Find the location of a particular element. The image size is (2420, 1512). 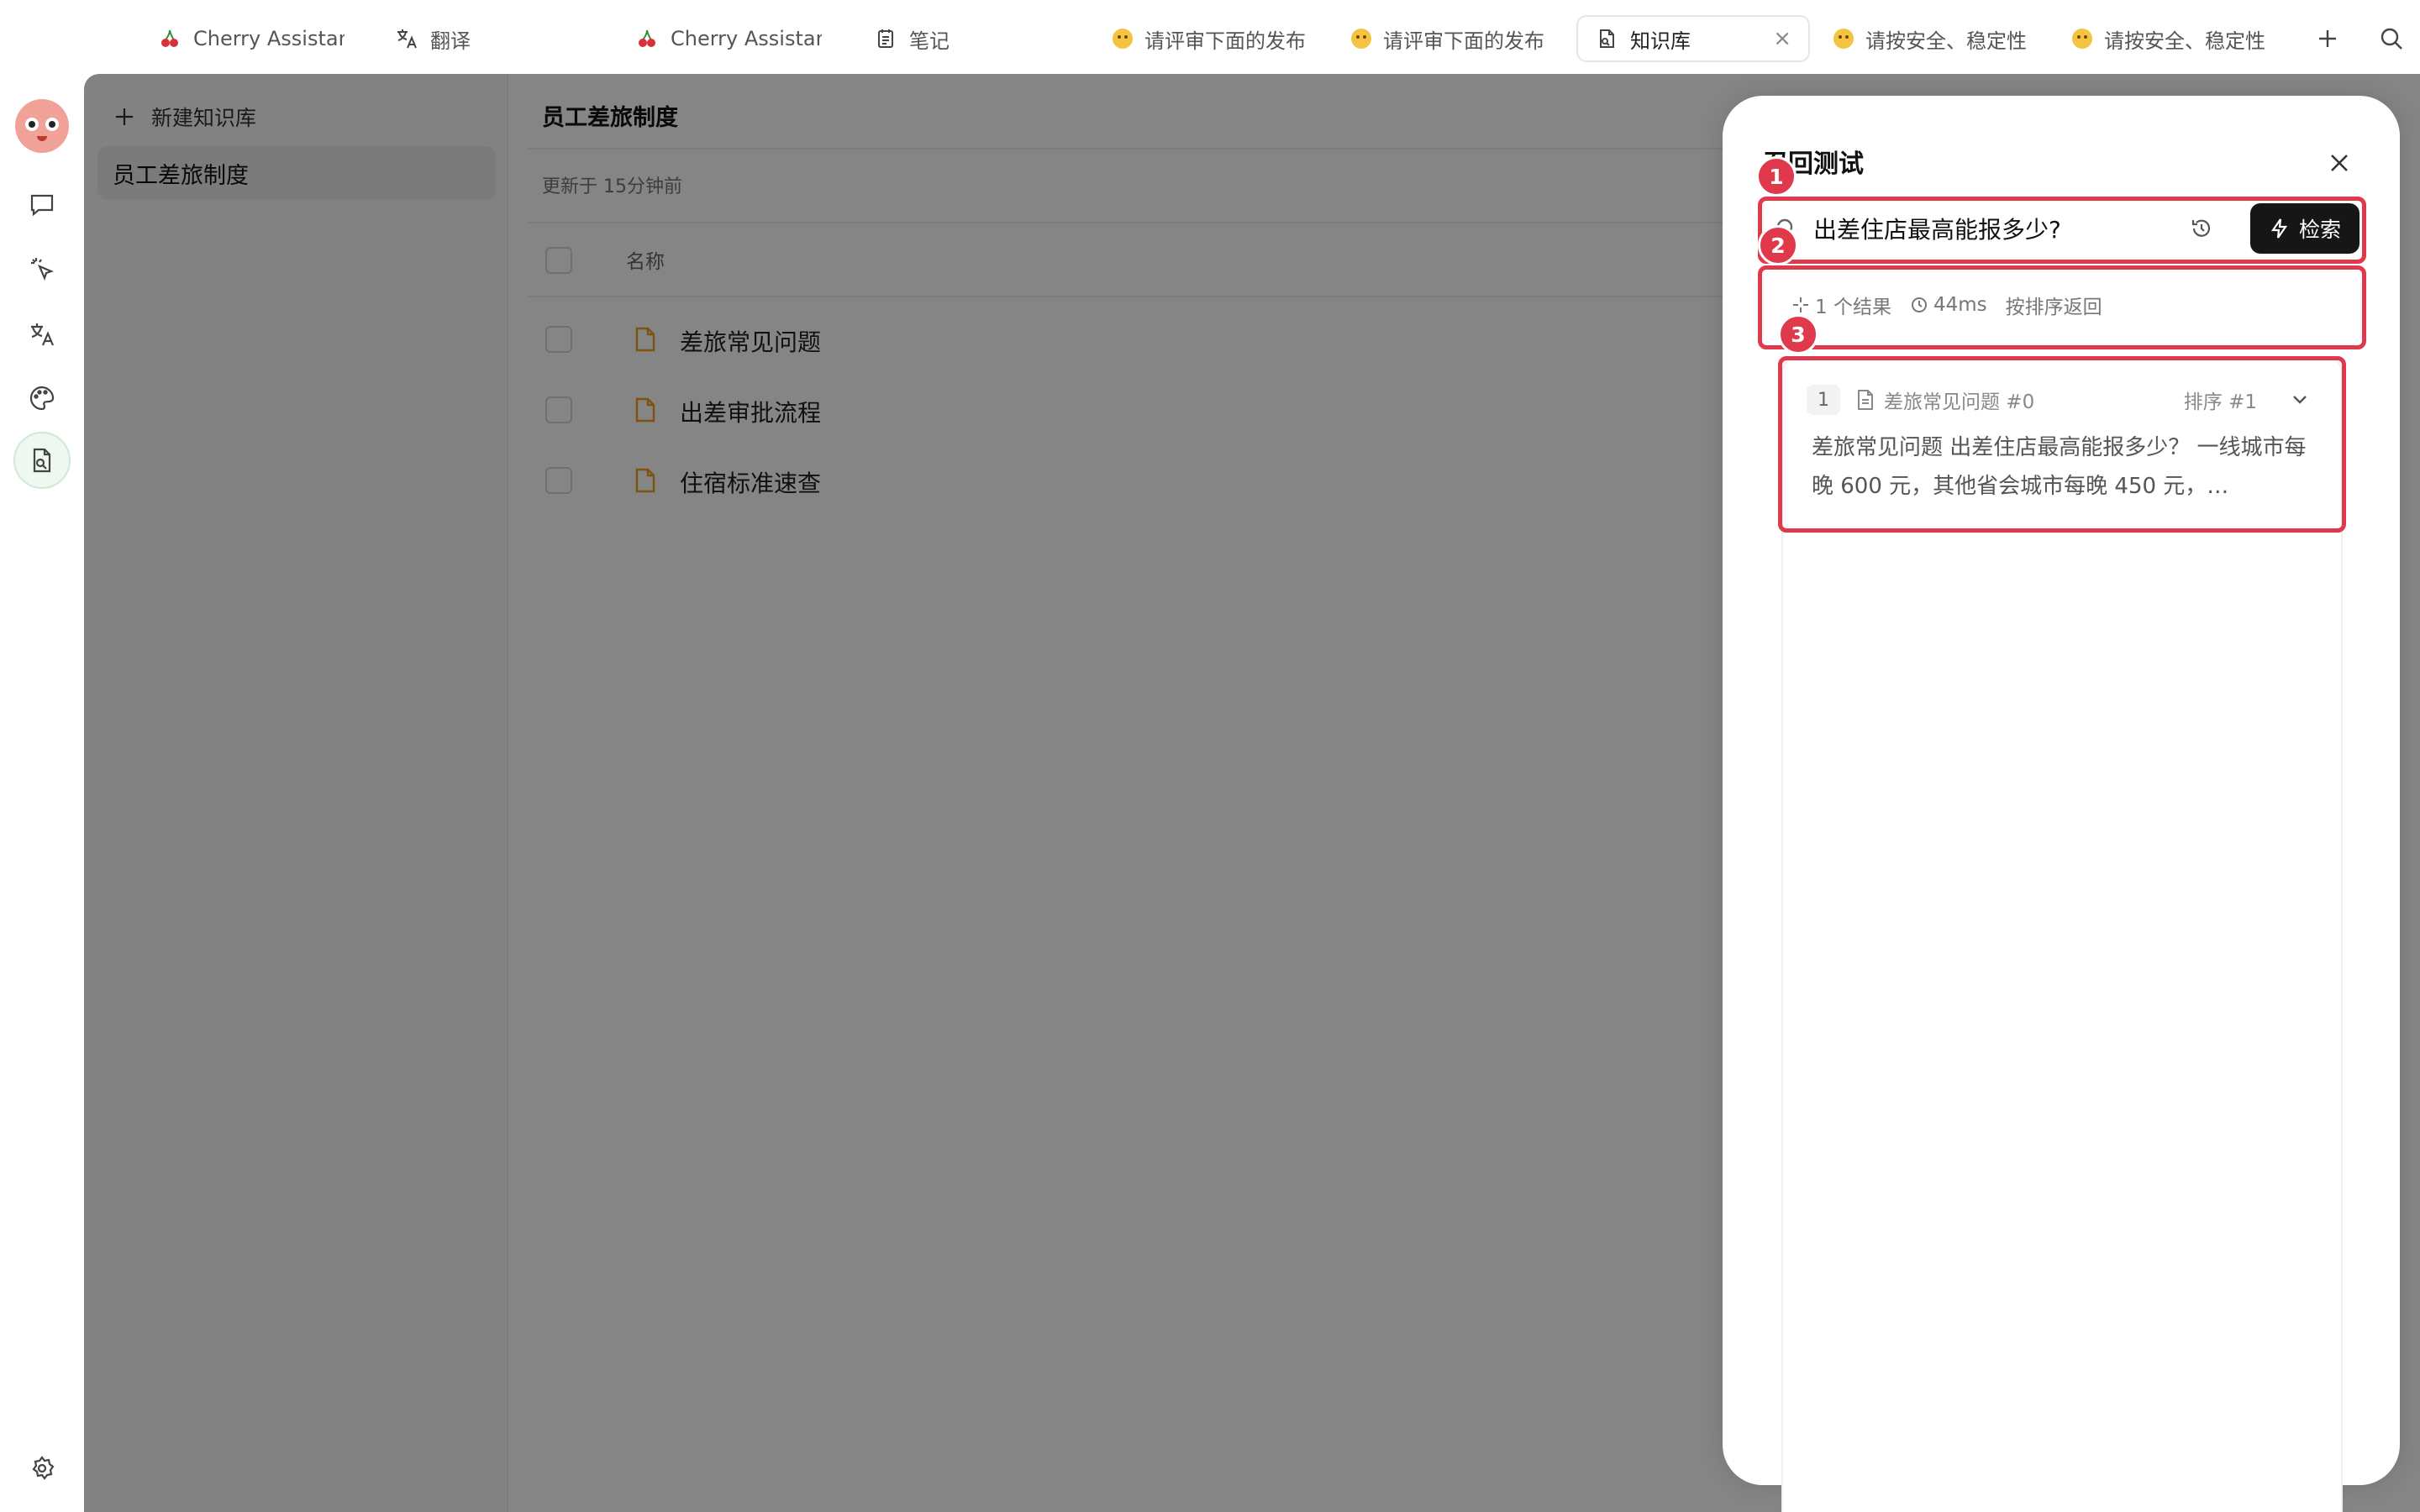

tab-label: 翻译 is located at coordinates (450, 41).